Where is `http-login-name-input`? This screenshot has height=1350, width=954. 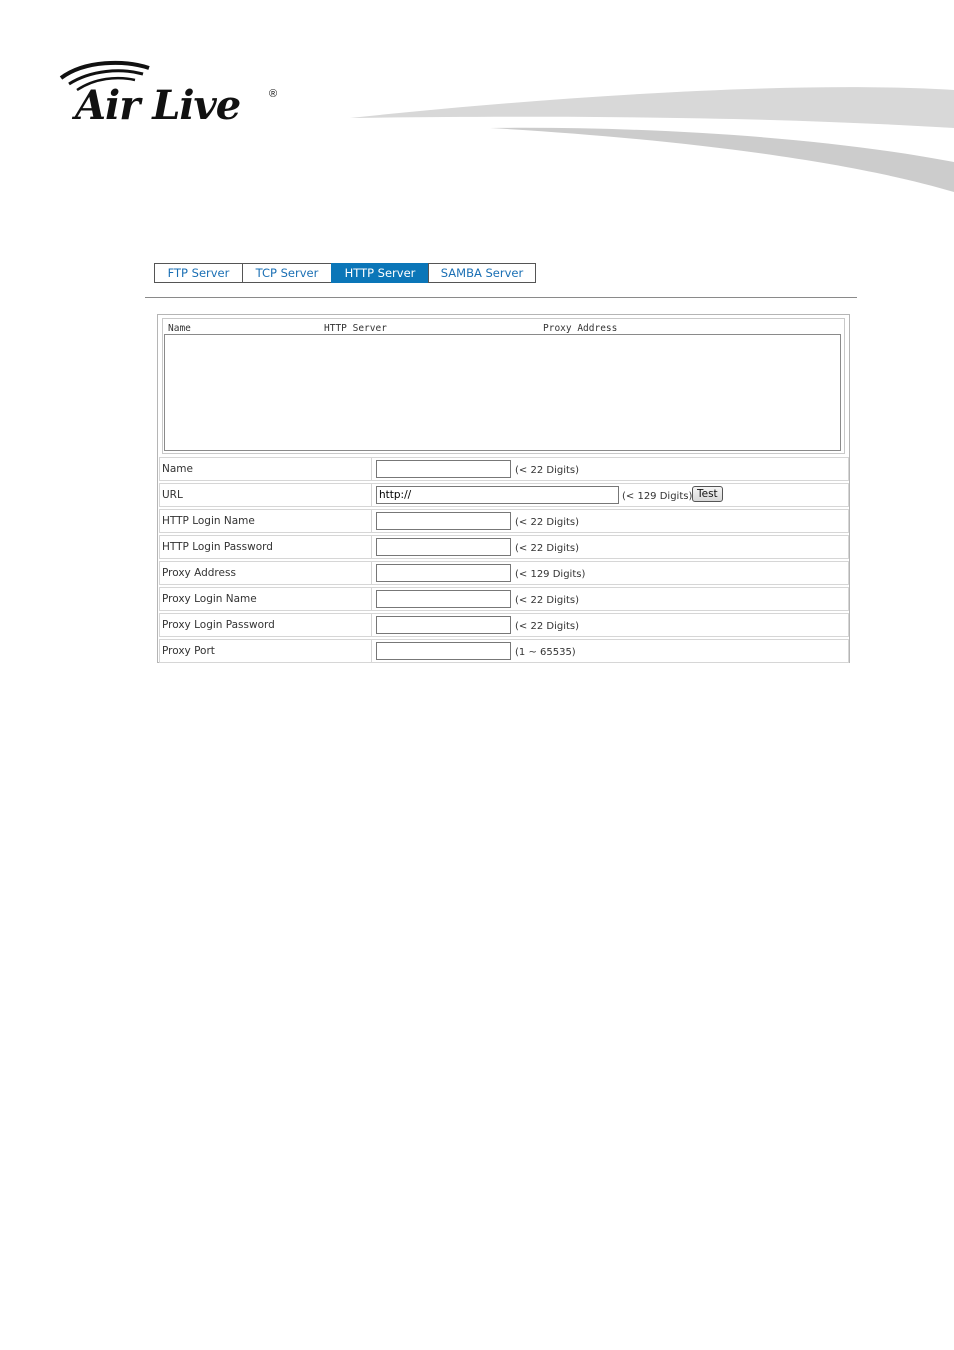 http-login-name-input is located at coordinates (443, 521).